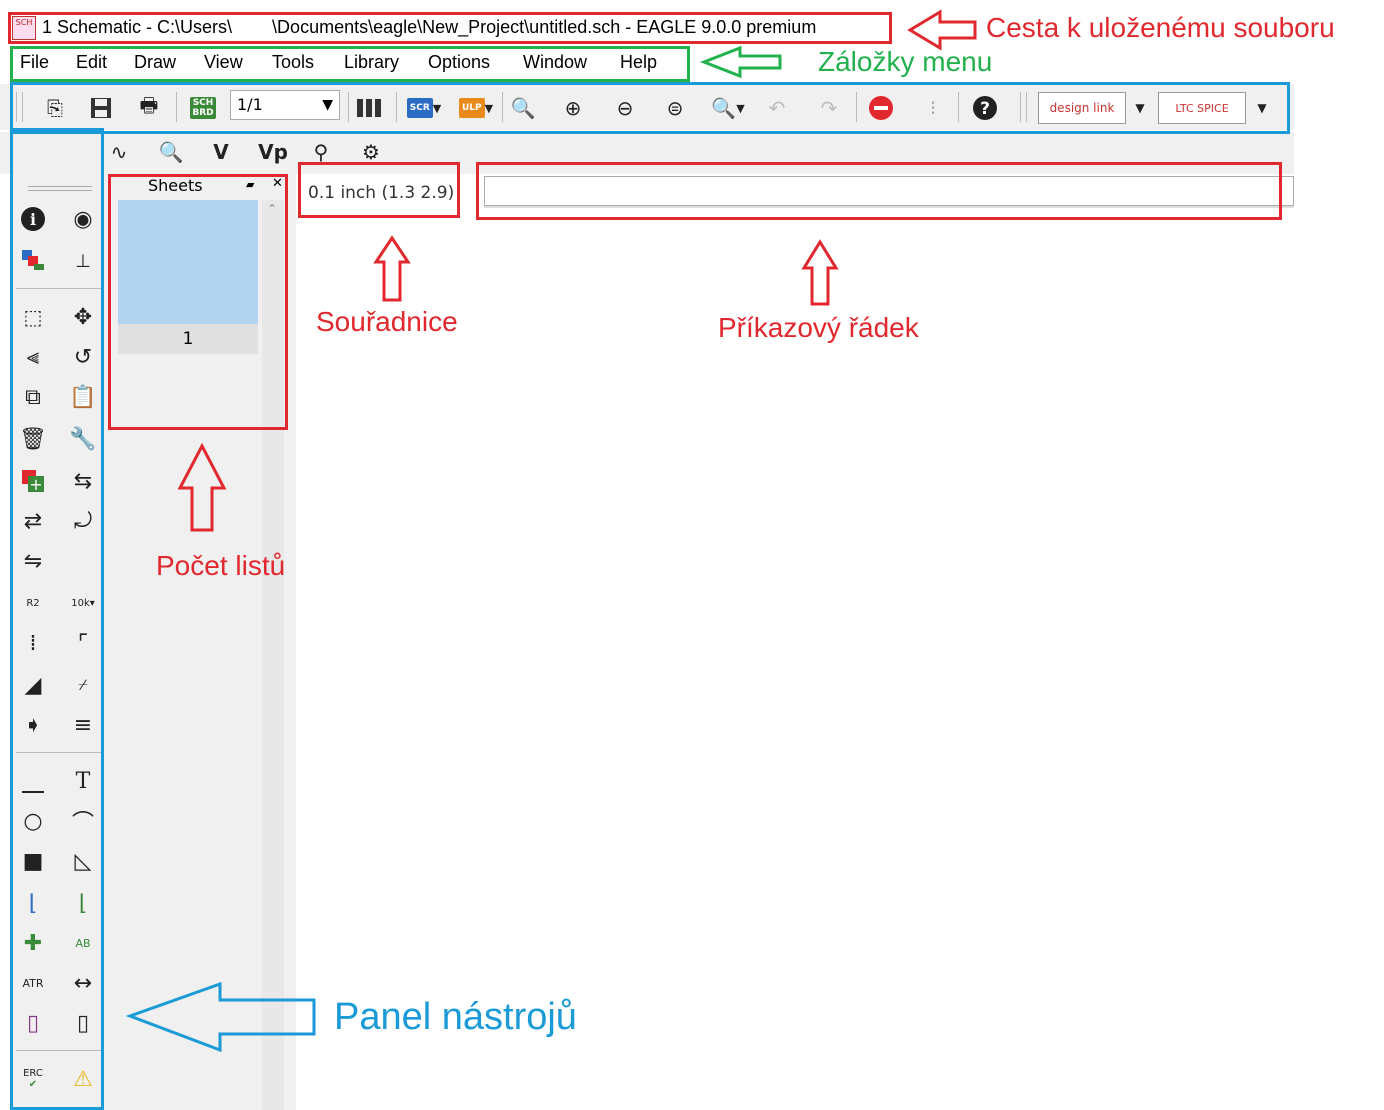 This screenshot has height=1110, width=1384. Describe the element at coordinates (455, 1017) in the screenshot. I see `annotation-tool-panel: Panel nástrojů` at that location.